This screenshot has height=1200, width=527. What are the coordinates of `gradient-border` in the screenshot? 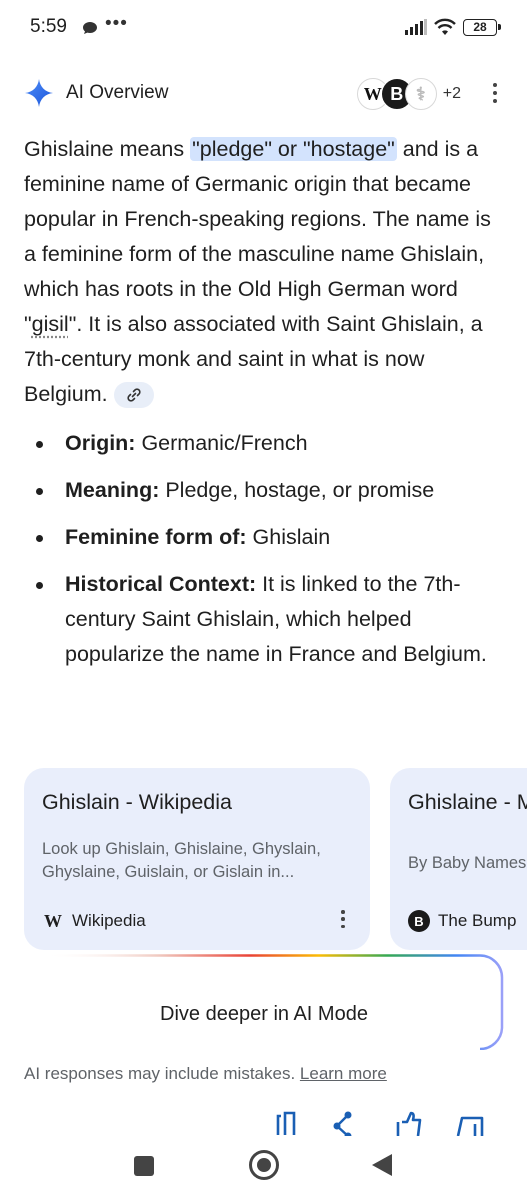 It's located at (274, 1002).